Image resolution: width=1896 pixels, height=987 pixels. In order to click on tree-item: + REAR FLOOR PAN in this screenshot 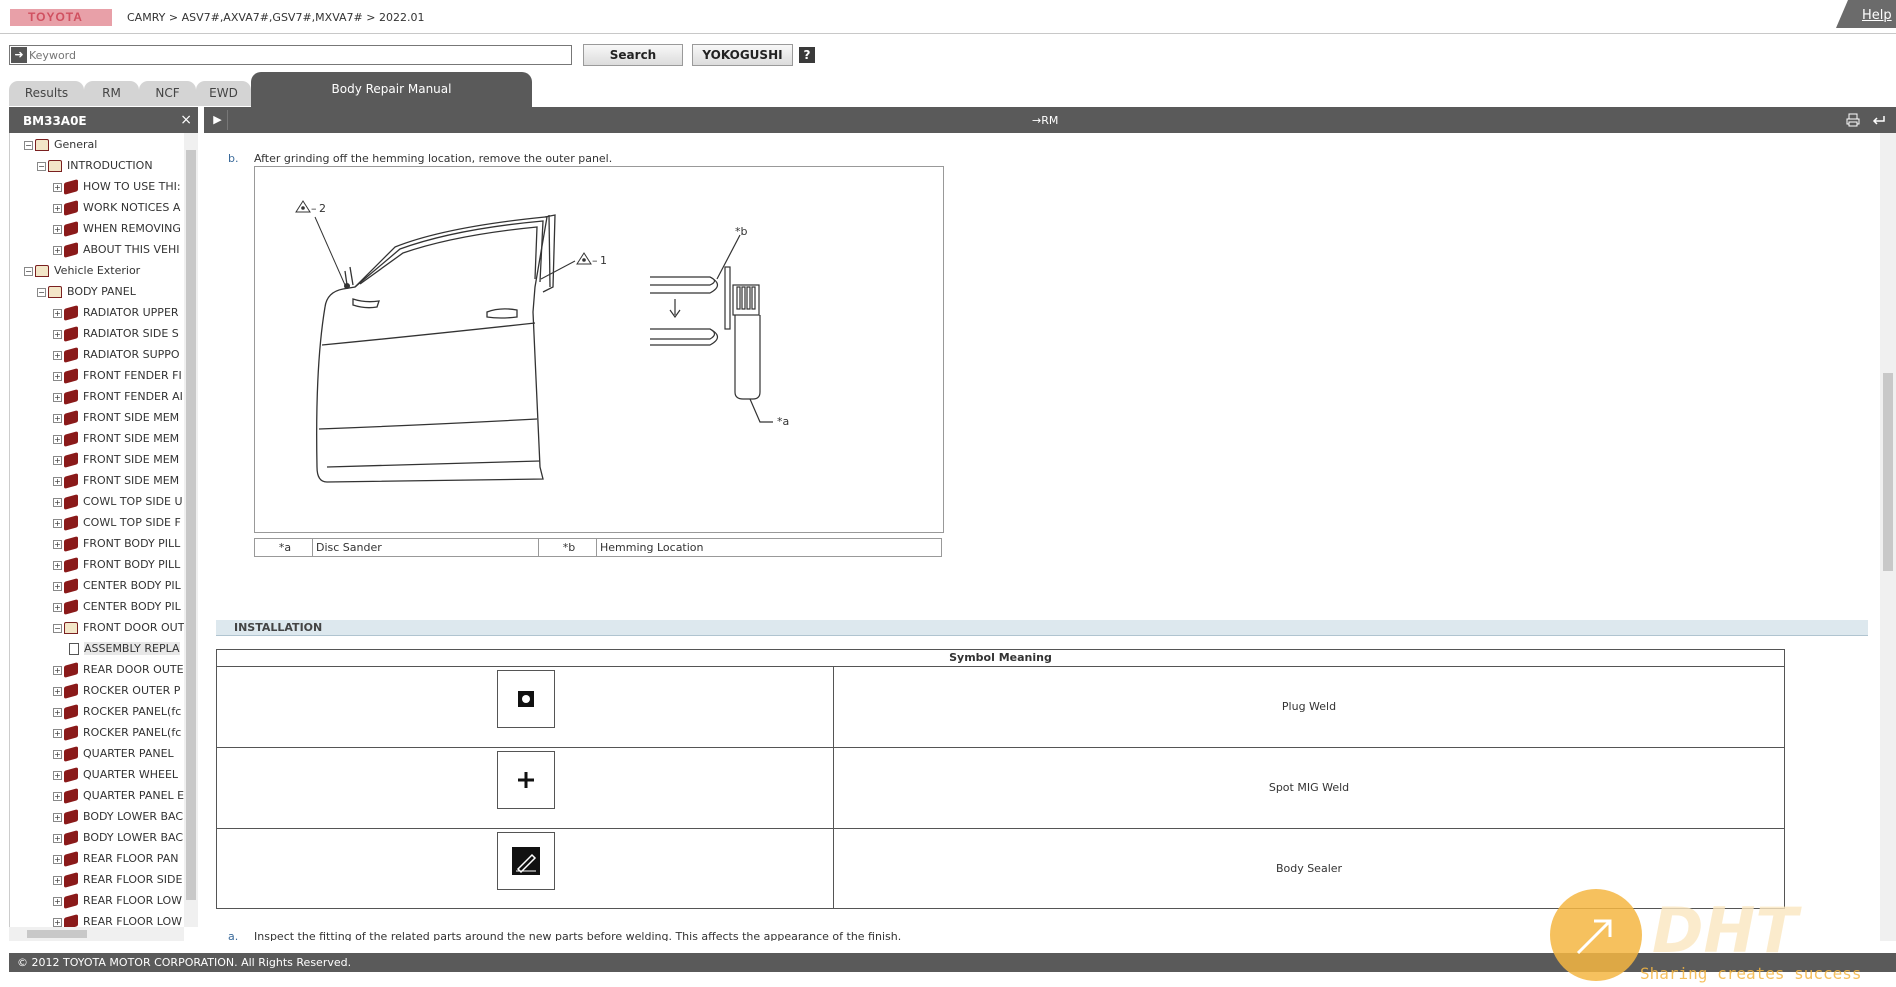, I will do `click(115, 858)`.